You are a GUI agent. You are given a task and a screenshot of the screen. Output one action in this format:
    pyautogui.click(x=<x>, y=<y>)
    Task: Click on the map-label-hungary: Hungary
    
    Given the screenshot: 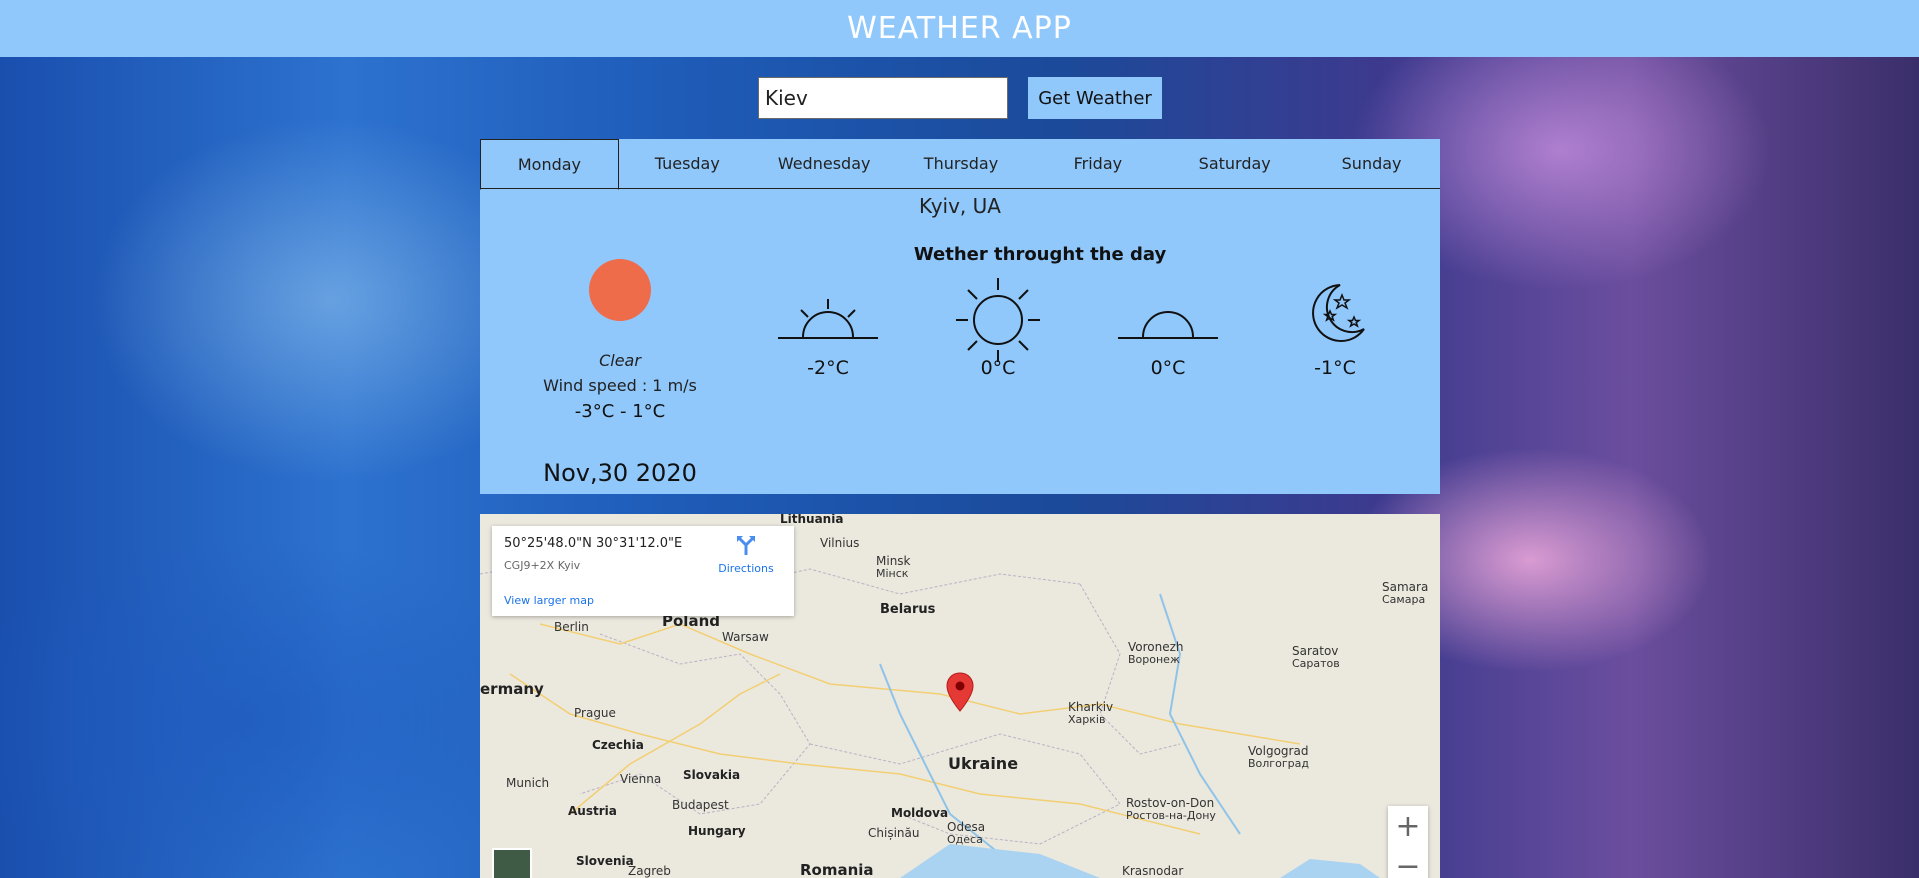 What is the action you would take?
    pyautogui.click(x=717, y=831)
    